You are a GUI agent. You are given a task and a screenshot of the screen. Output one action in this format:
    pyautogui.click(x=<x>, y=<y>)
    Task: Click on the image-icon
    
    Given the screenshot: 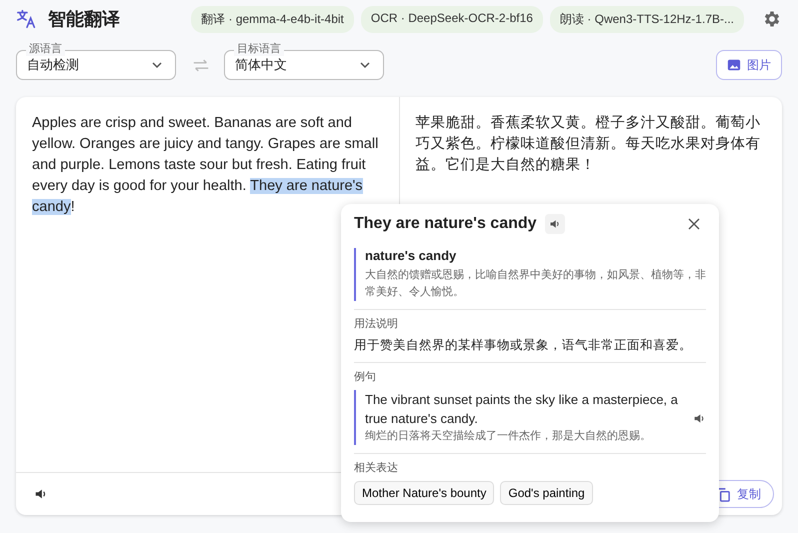 What is the action you would take?
    pyautogui.click(x=734, y=65)
    